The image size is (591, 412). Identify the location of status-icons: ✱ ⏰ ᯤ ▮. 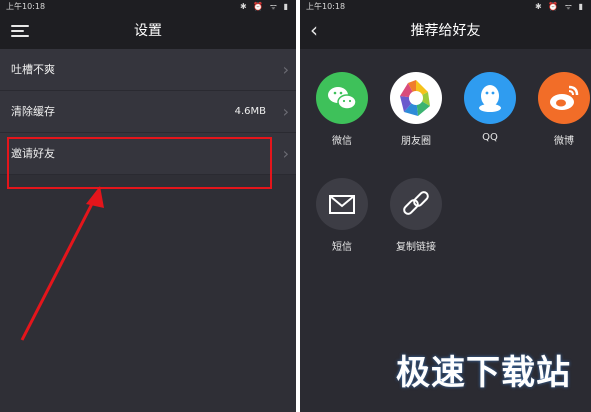
(560, 6).